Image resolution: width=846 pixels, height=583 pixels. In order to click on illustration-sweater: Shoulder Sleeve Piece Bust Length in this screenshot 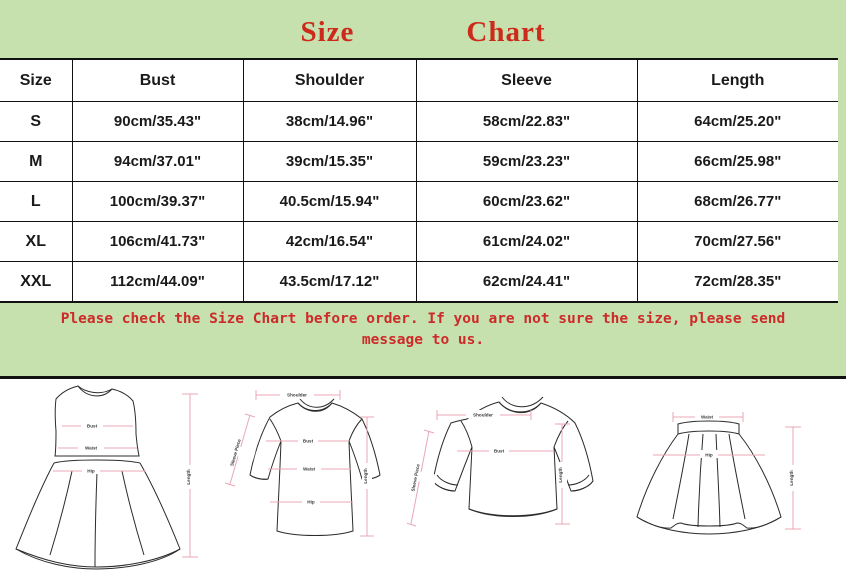, I will do `click(511, 479)`.